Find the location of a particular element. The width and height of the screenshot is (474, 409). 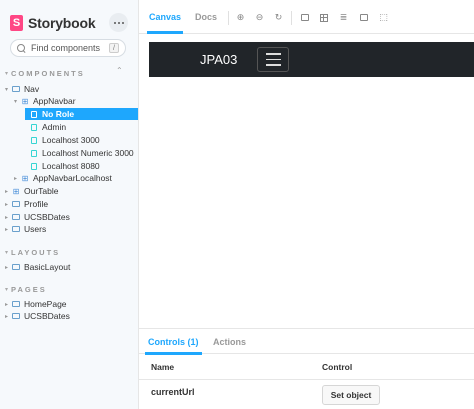

section-components: ▾ COMPONENTS is located at coordinates (45, 73).